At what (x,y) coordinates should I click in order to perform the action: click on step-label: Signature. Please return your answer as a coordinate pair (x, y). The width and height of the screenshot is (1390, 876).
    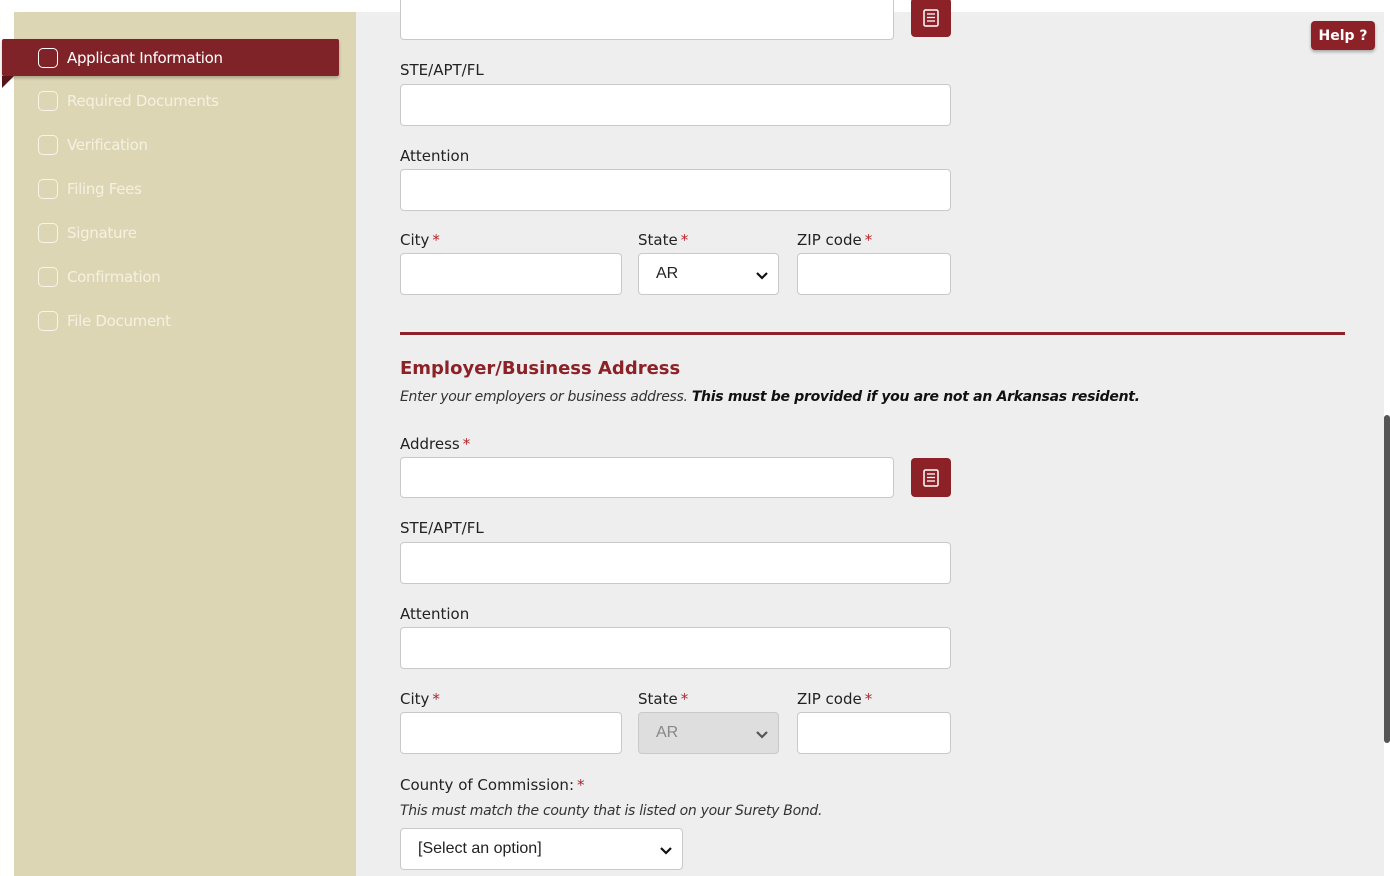
    Looking at the image, I should click on (102, 233).